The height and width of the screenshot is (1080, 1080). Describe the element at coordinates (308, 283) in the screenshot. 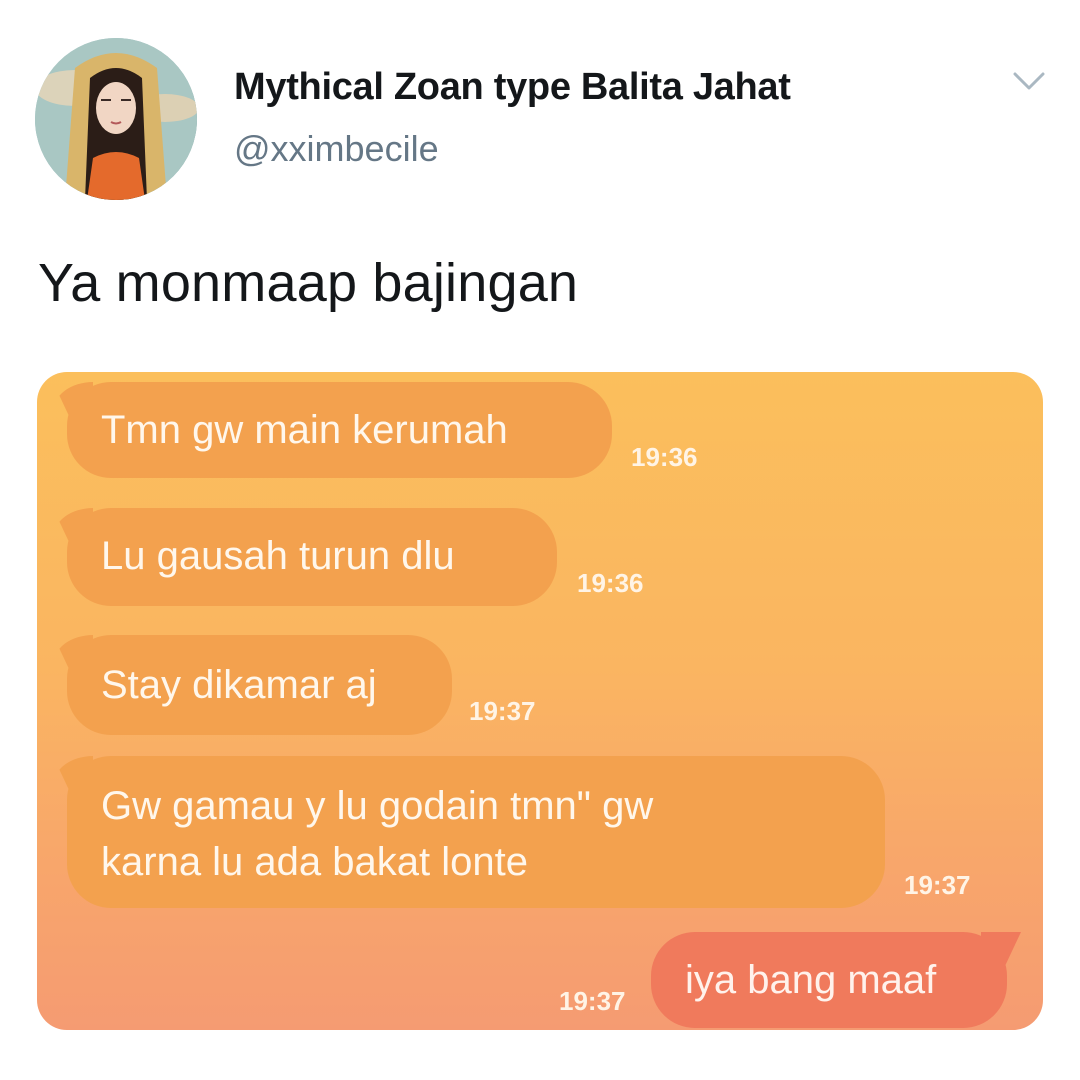

I see `tweet-text: Ya monmaap bajingan` at that location.